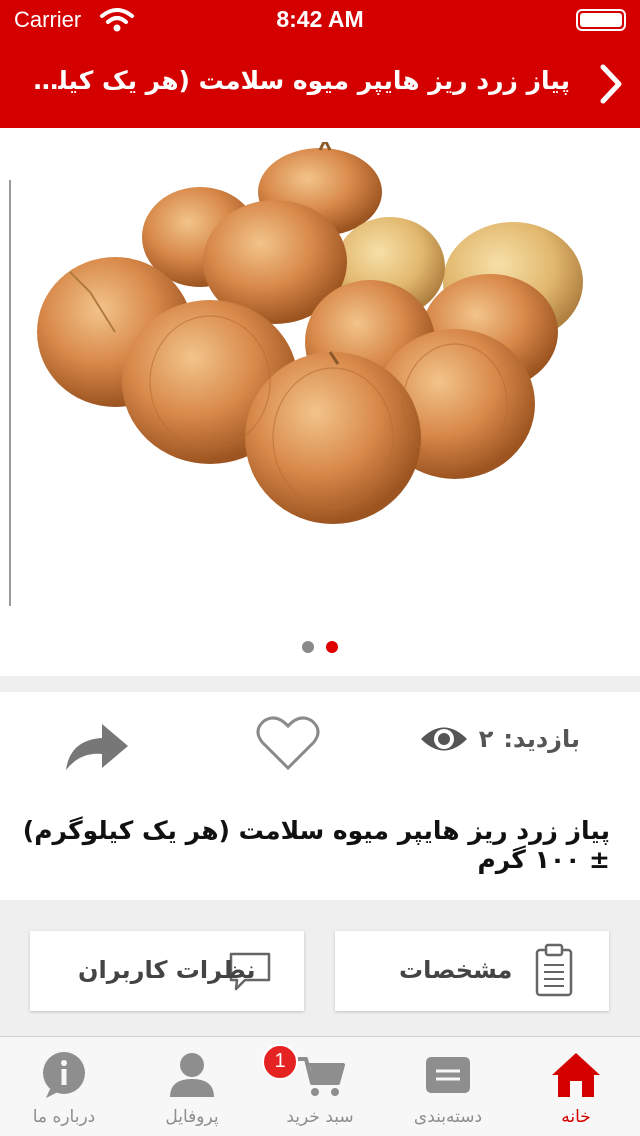 The image size is (640, 1136). Describe the element at coordinates (611, 84) in the screenshot. I see `chevron-right-icon` at that location.